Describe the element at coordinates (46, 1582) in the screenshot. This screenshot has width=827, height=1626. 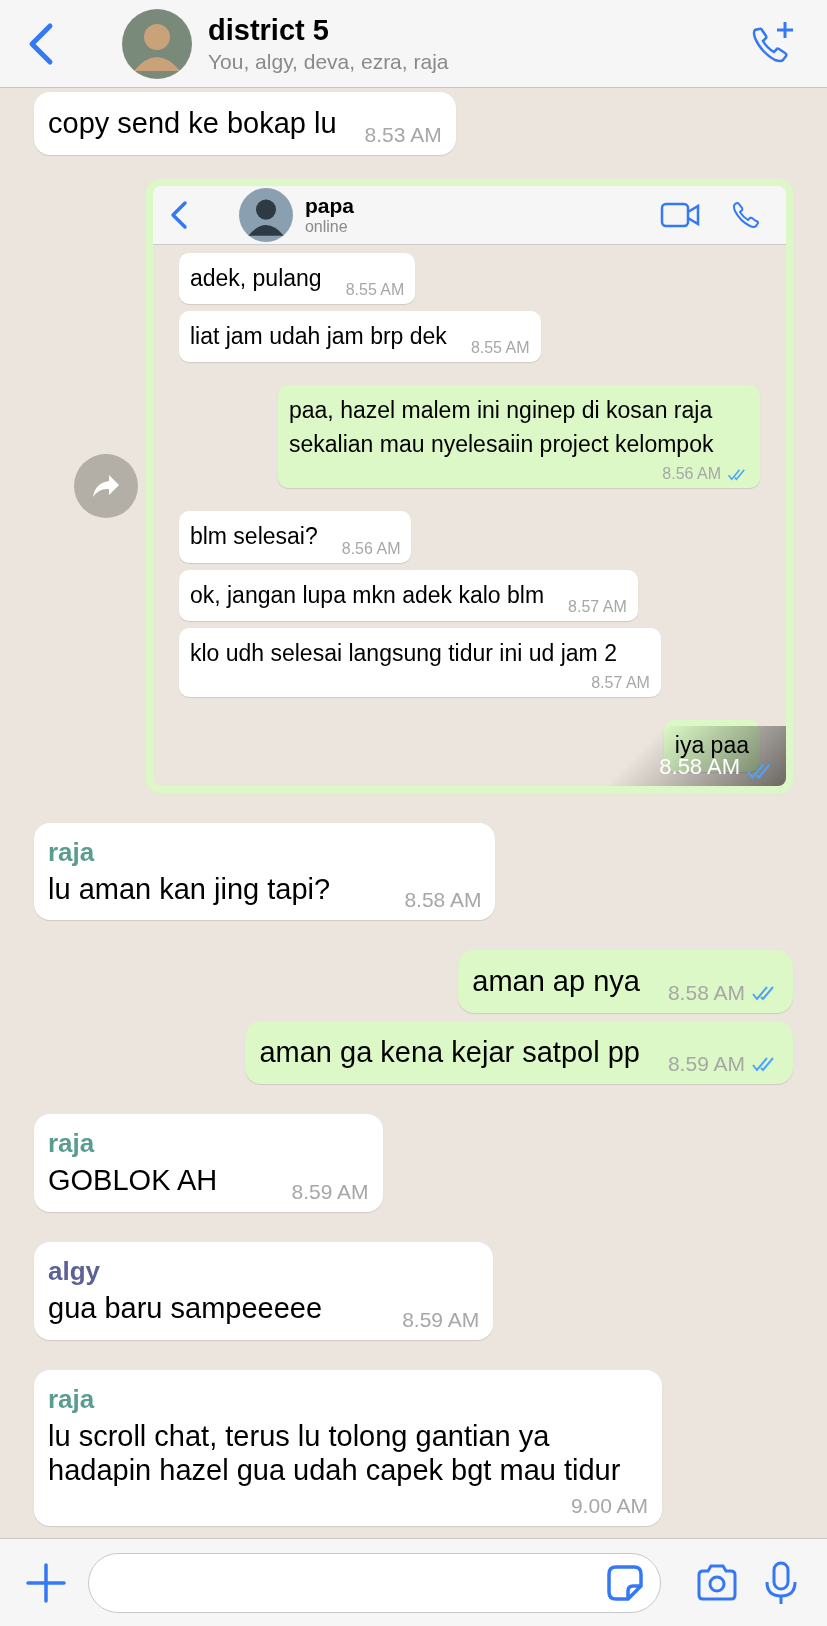
I see `add-icon` at that location.